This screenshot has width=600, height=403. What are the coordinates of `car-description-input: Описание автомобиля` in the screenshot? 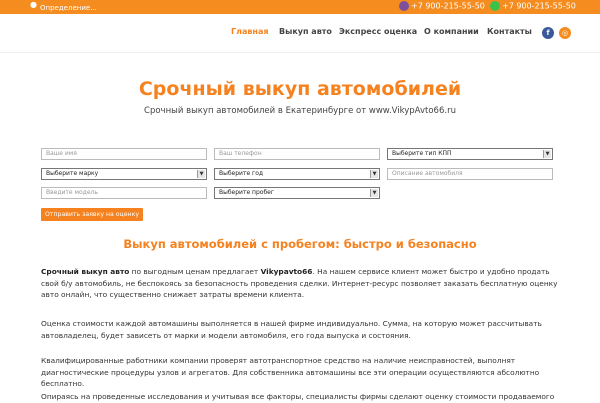 It's located at (470, 174).